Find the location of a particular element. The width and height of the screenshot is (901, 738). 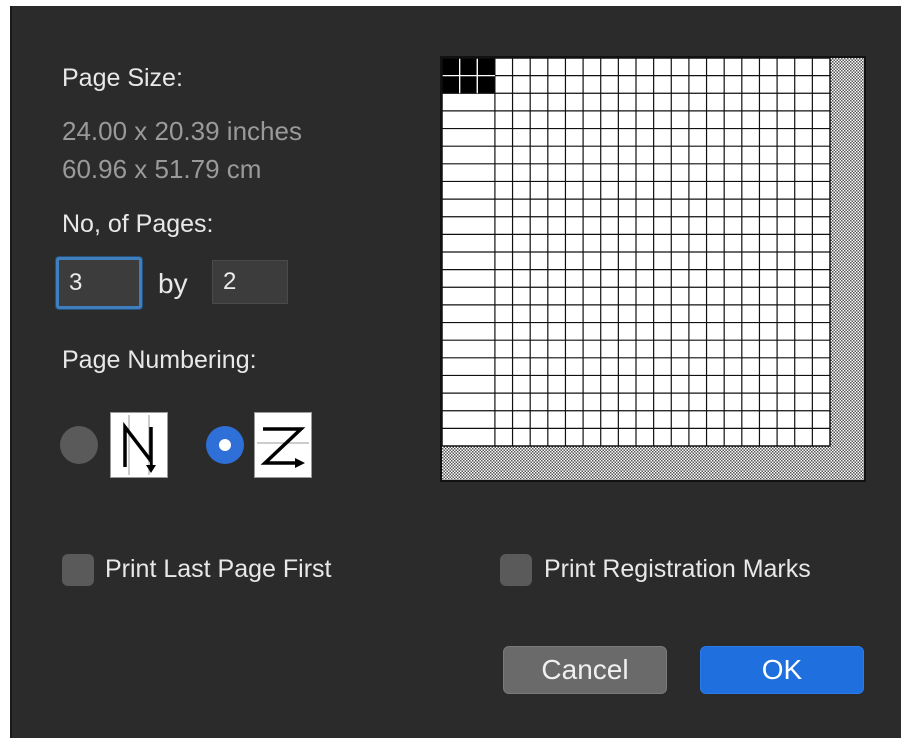

ok-button: OK is located at coordinates (782, 670).